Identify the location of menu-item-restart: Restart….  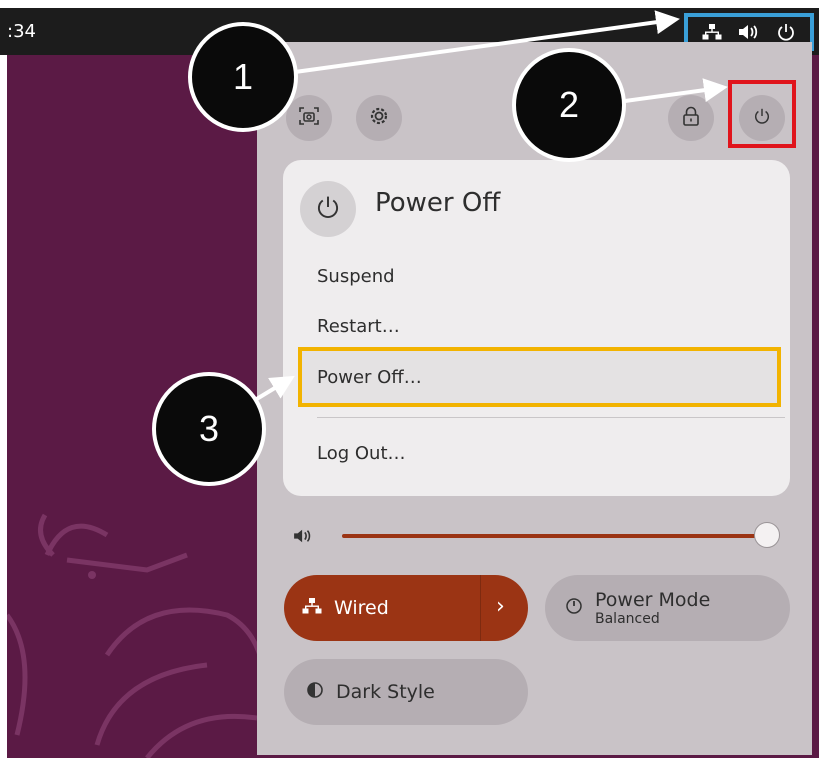
(358, 326).